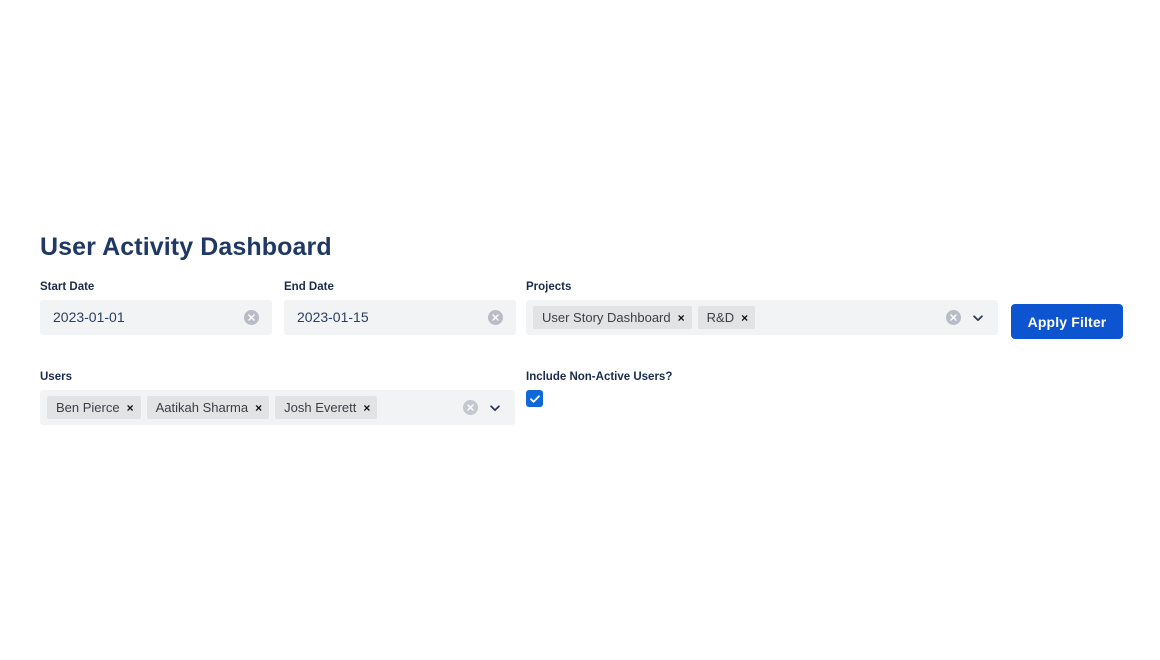  What do you see at coordinates (1067, 321) in the screenshot?
I see `apply-filter-button: Apply Filter` at bounding box center [1067, 321].